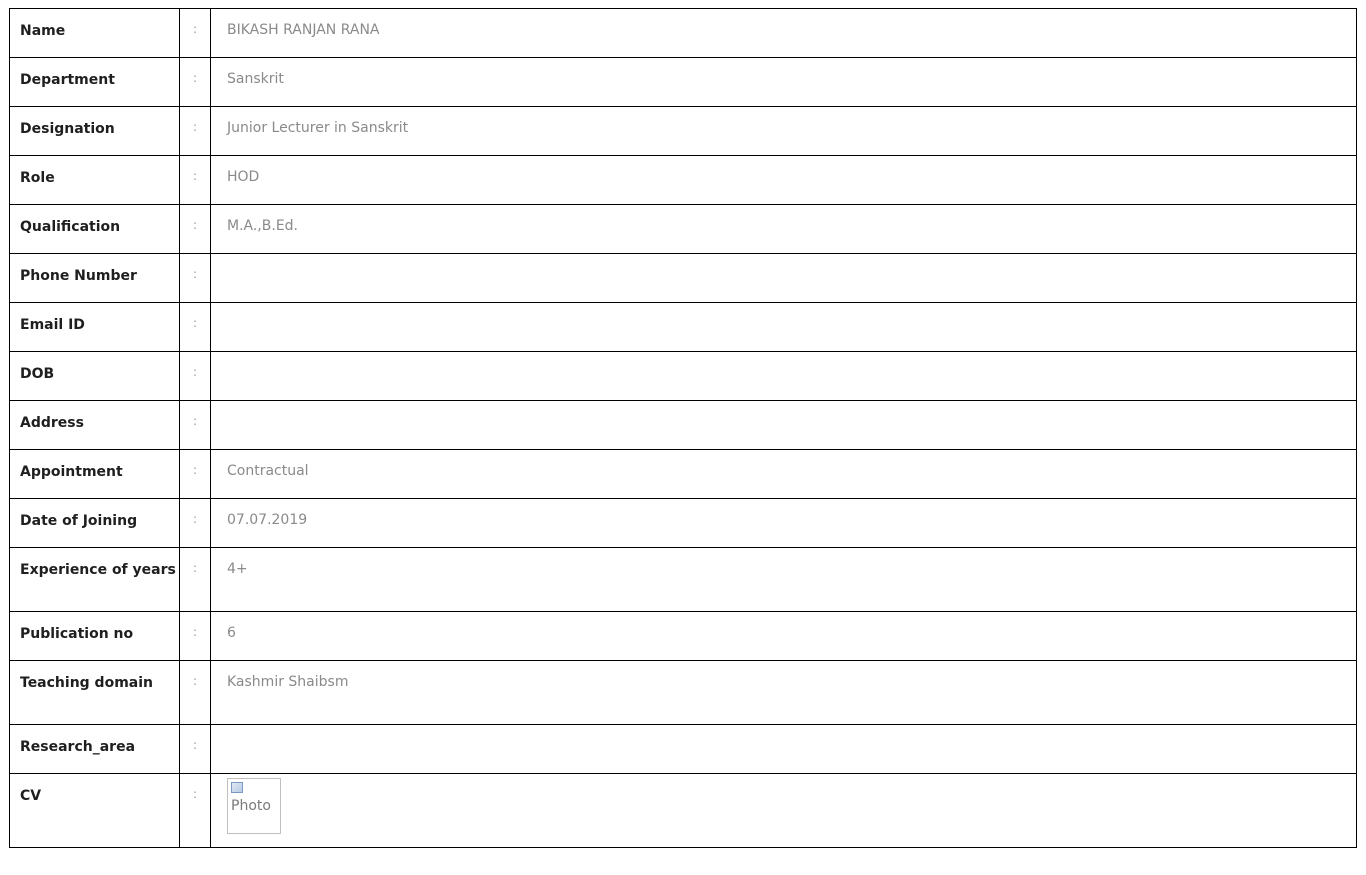  I want to click on broken-image-icon, so click(237, 787).